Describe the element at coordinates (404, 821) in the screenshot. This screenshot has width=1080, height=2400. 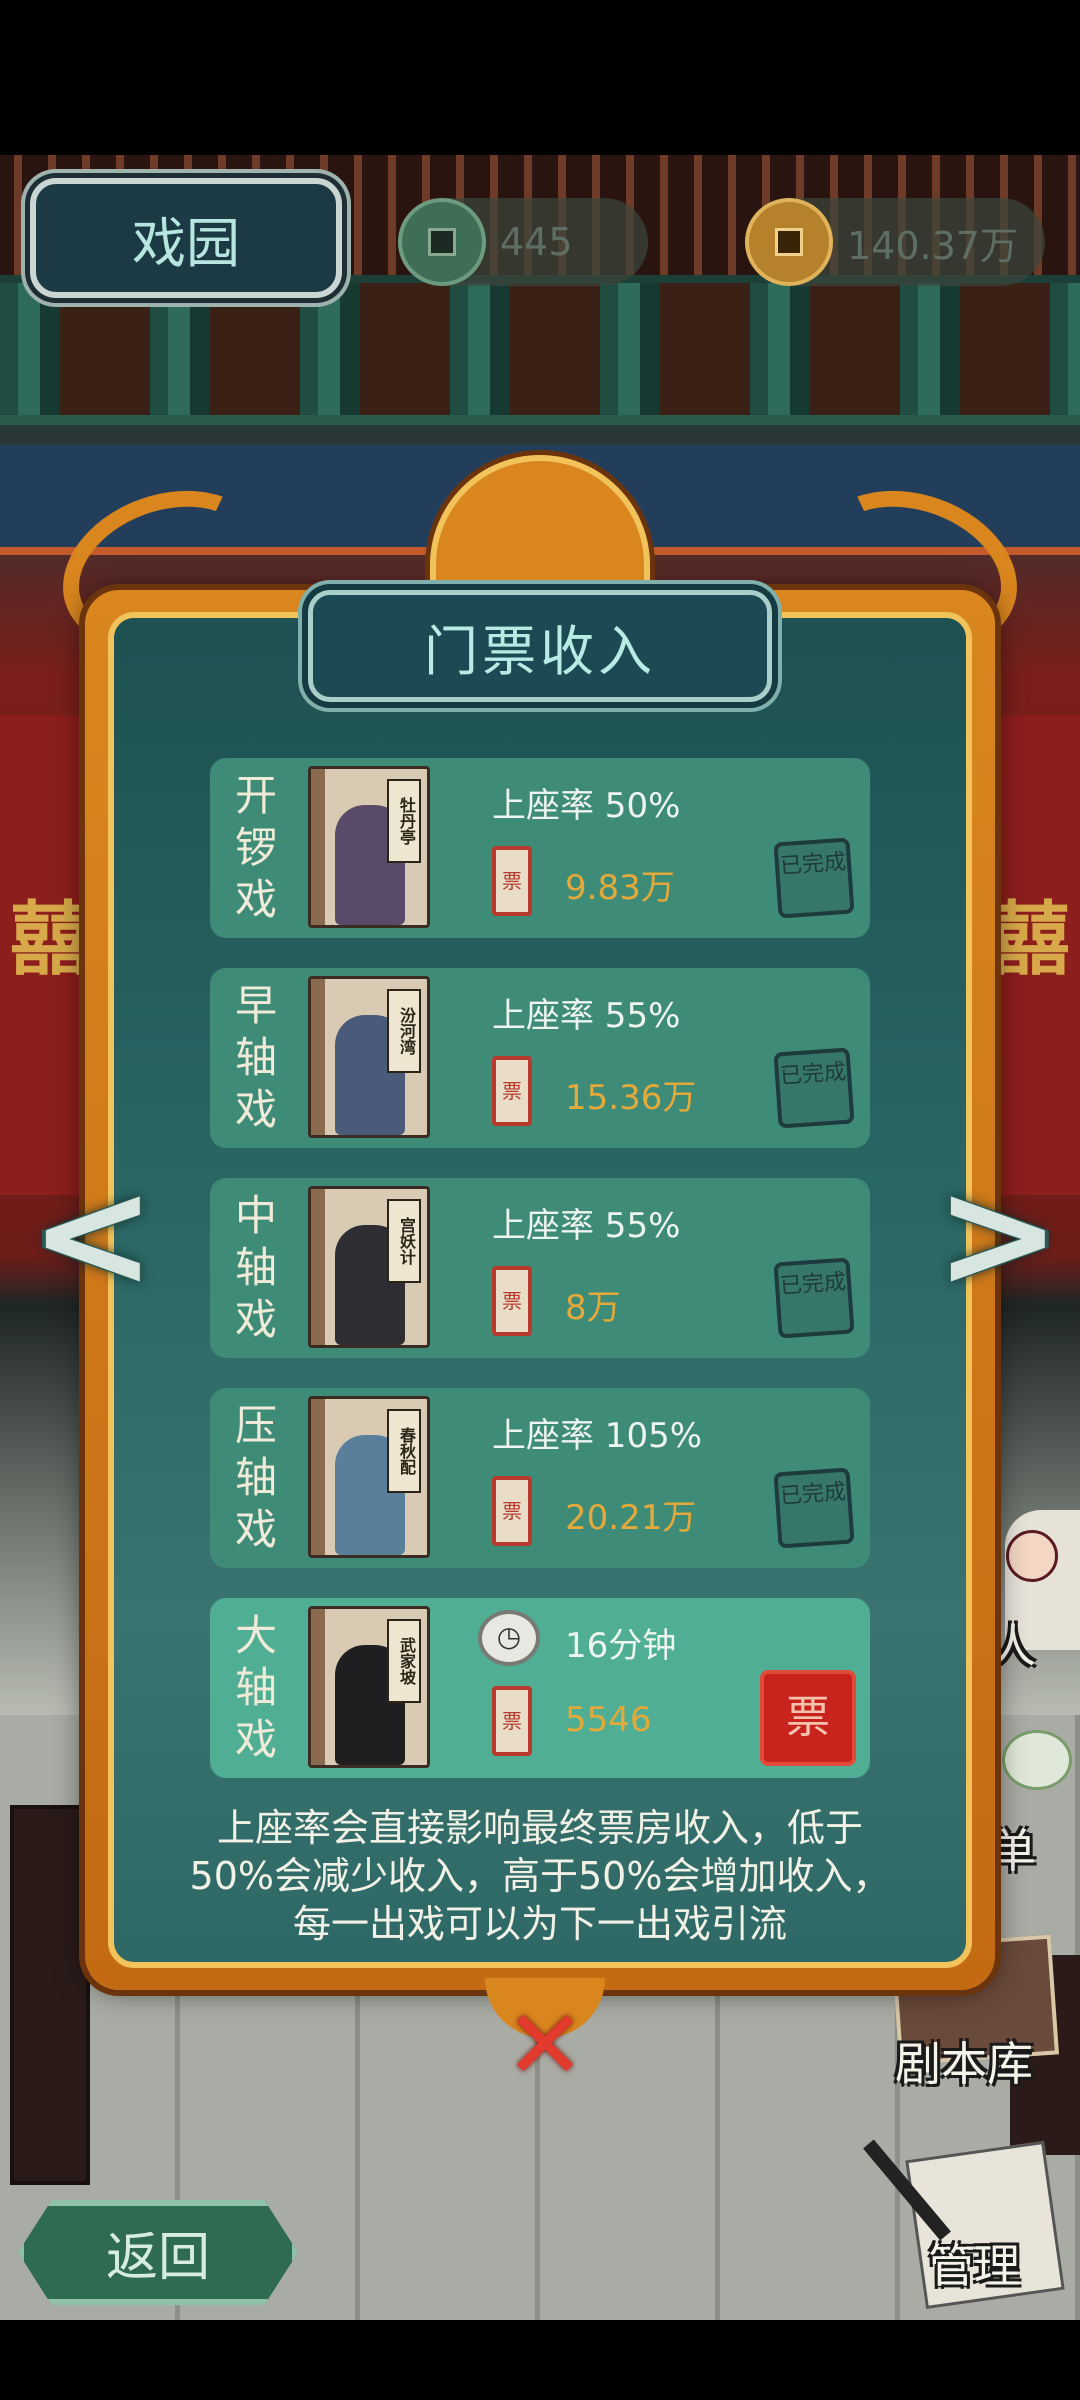
I see `poster-title: 牡丹亭` at that location.